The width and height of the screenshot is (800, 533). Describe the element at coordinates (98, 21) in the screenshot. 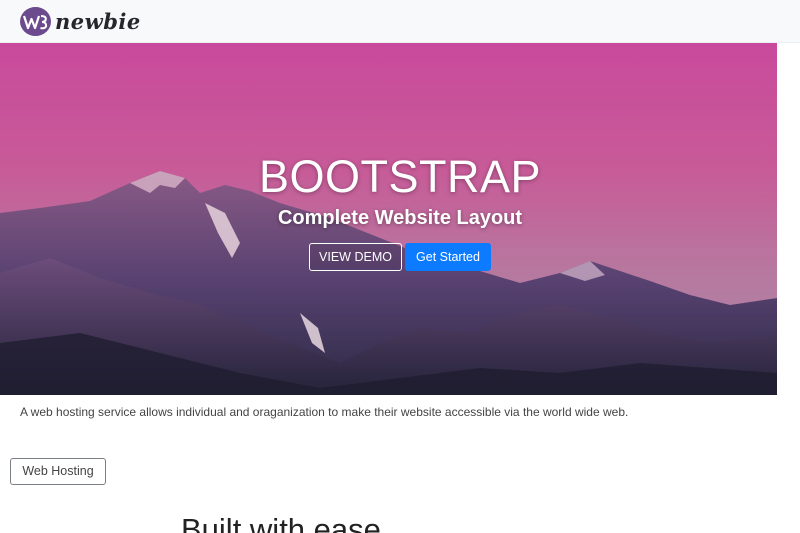

I see `brand-name: newbie` at that location.